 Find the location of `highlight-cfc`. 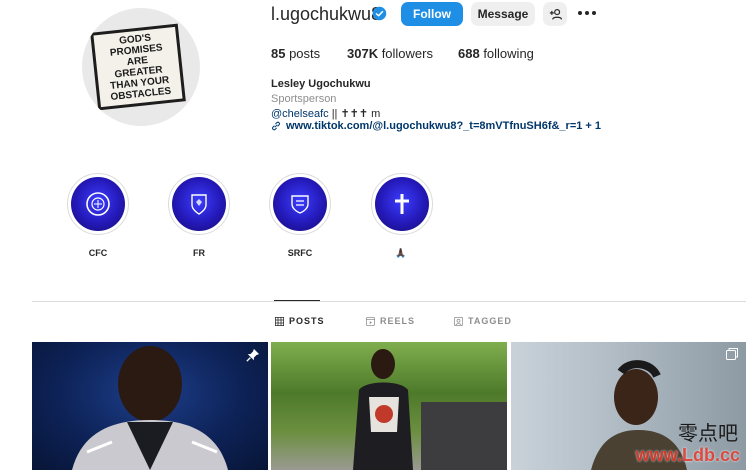

highlight-cfc is located at coordinates (98, 204).